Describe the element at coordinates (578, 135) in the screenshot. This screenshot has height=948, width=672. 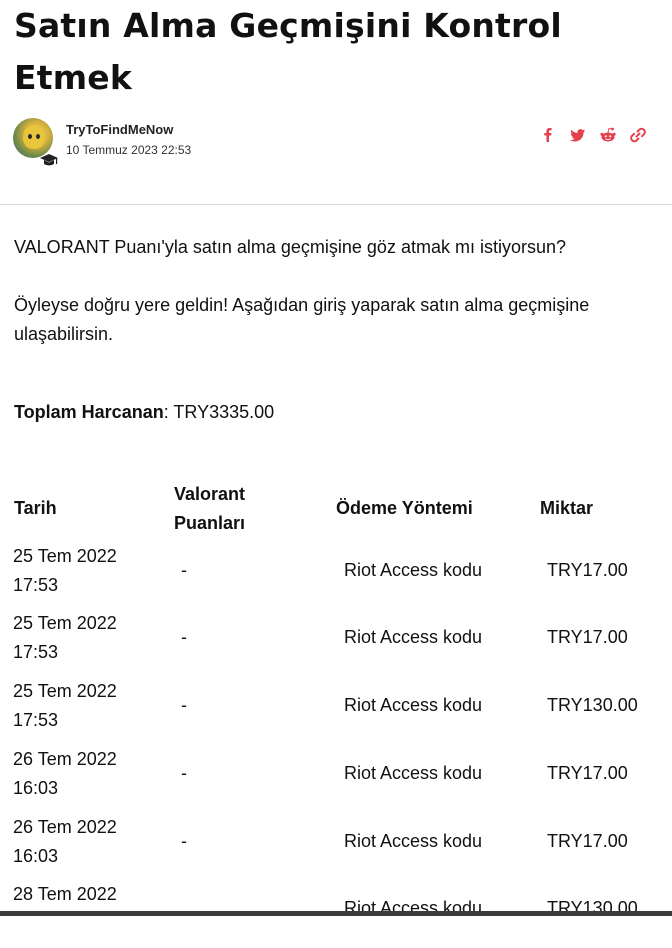
I see `twitter-icon` at that location.